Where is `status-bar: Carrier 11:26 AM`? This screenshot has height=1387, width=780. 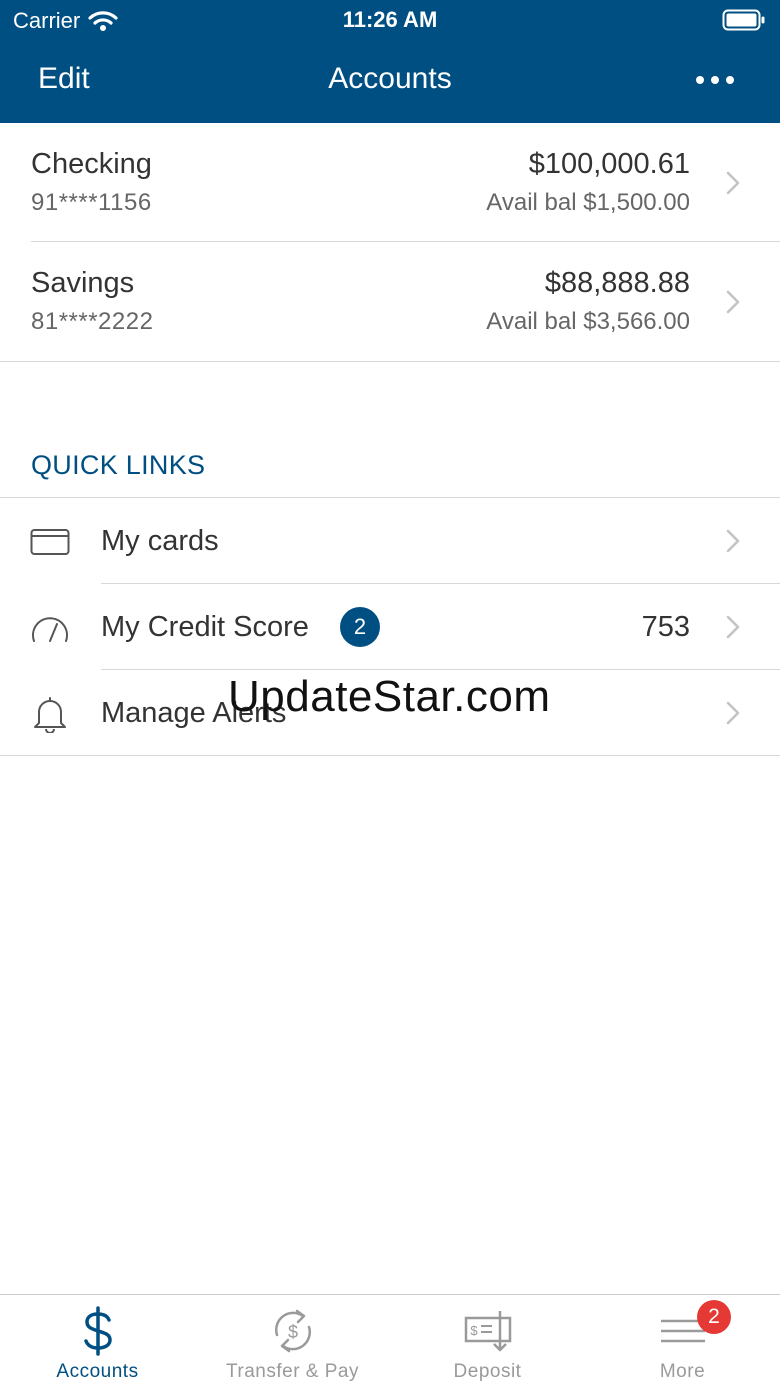
status-bar: Carrier 11:26 AM is located at coordinates (390, 20).